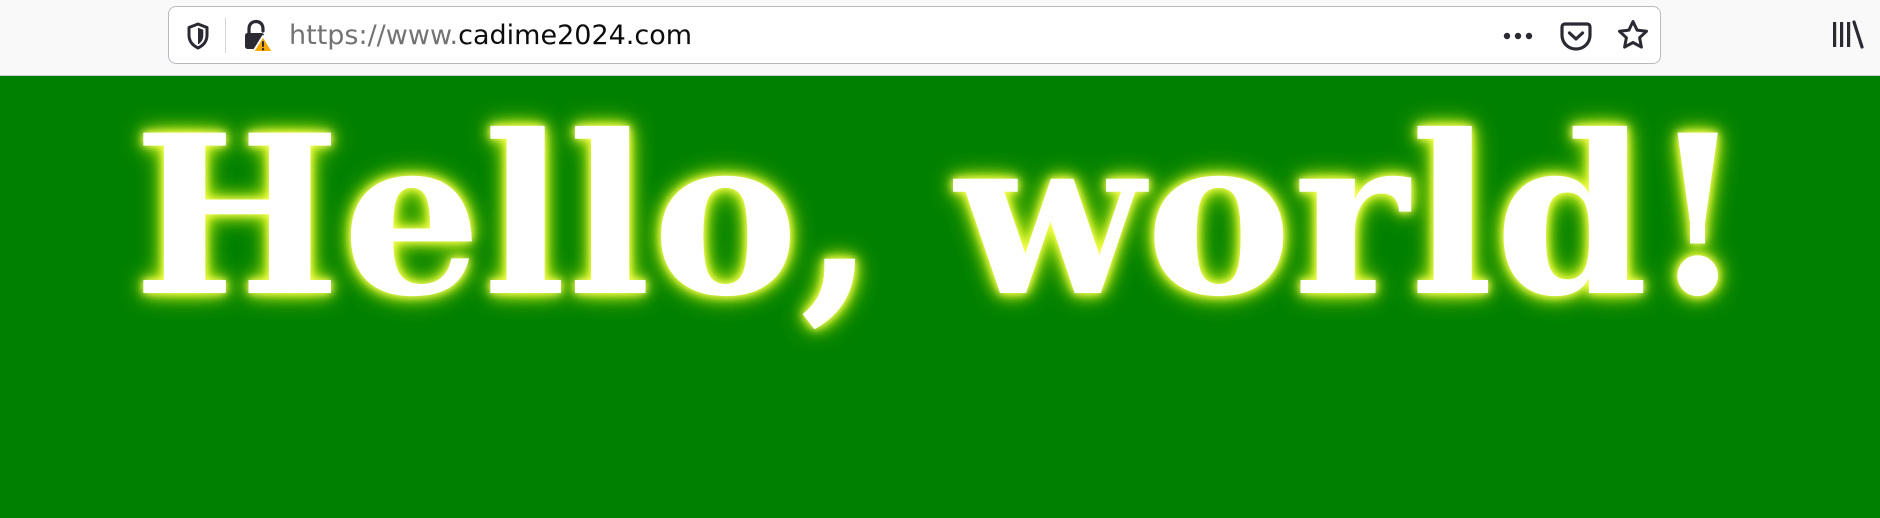 The height and width of the screenshot is (518, 1880). What do you see at coordinates (1633, 35) in the screenshot?
I see `star-icon` at bounding box center [1633, 35].